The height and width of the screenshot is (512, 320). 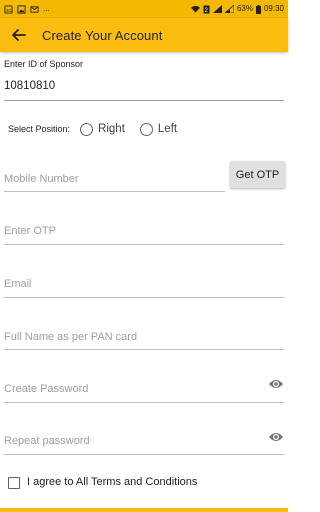 I want to click on mobile-number-field: Mobile Number, so click(x=41, y=179).